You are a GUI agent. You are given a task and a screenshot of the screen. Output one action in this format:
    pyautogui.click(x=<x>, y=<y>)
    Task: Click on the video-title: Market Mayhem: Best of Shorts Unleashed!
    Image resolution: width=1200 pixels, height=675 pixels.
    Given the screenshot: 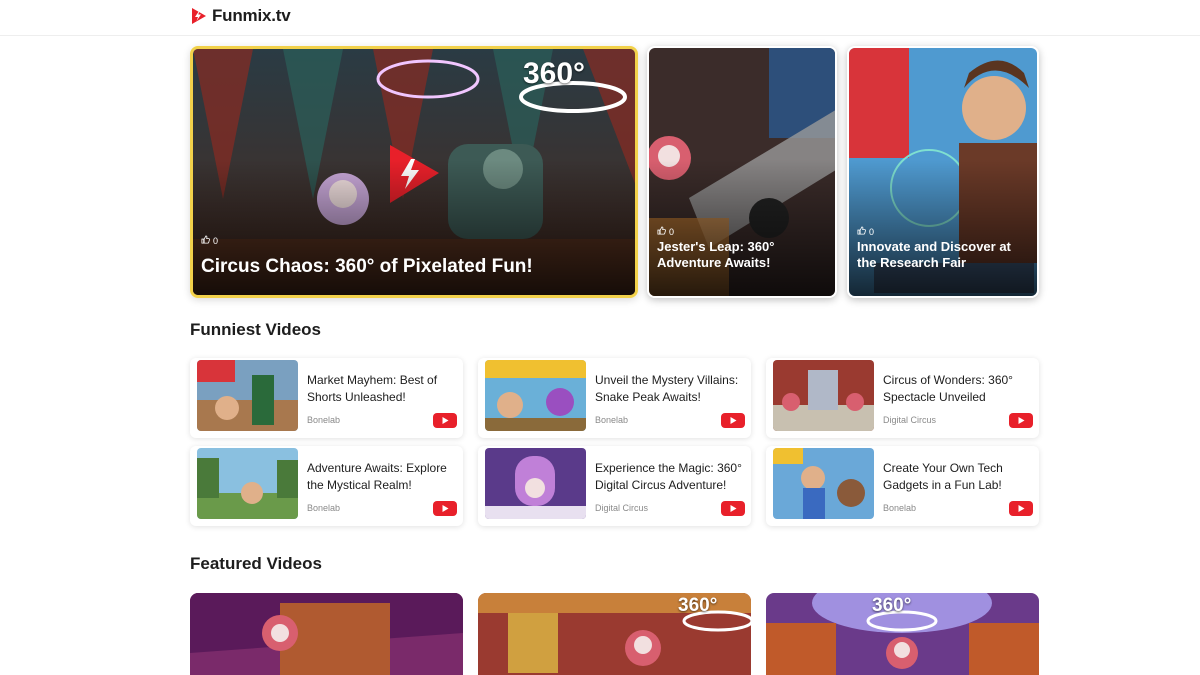 What is the action you would take?
    pyautogui.click(x=372, y=388)
    